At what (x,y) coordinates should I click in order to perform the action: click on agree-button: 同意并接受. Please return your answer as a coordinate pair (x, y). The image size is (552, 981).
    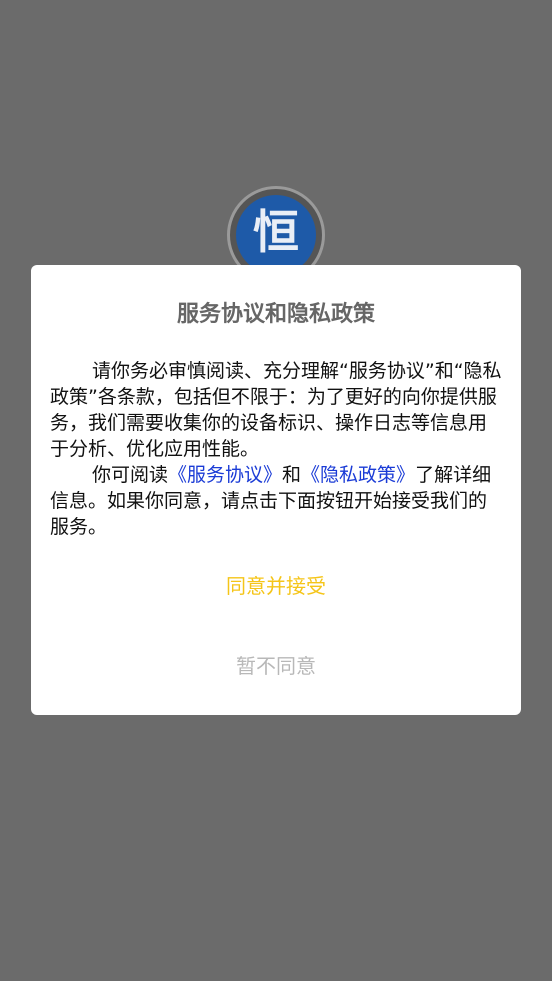
    Looking at the image, I should click on (276, 584).